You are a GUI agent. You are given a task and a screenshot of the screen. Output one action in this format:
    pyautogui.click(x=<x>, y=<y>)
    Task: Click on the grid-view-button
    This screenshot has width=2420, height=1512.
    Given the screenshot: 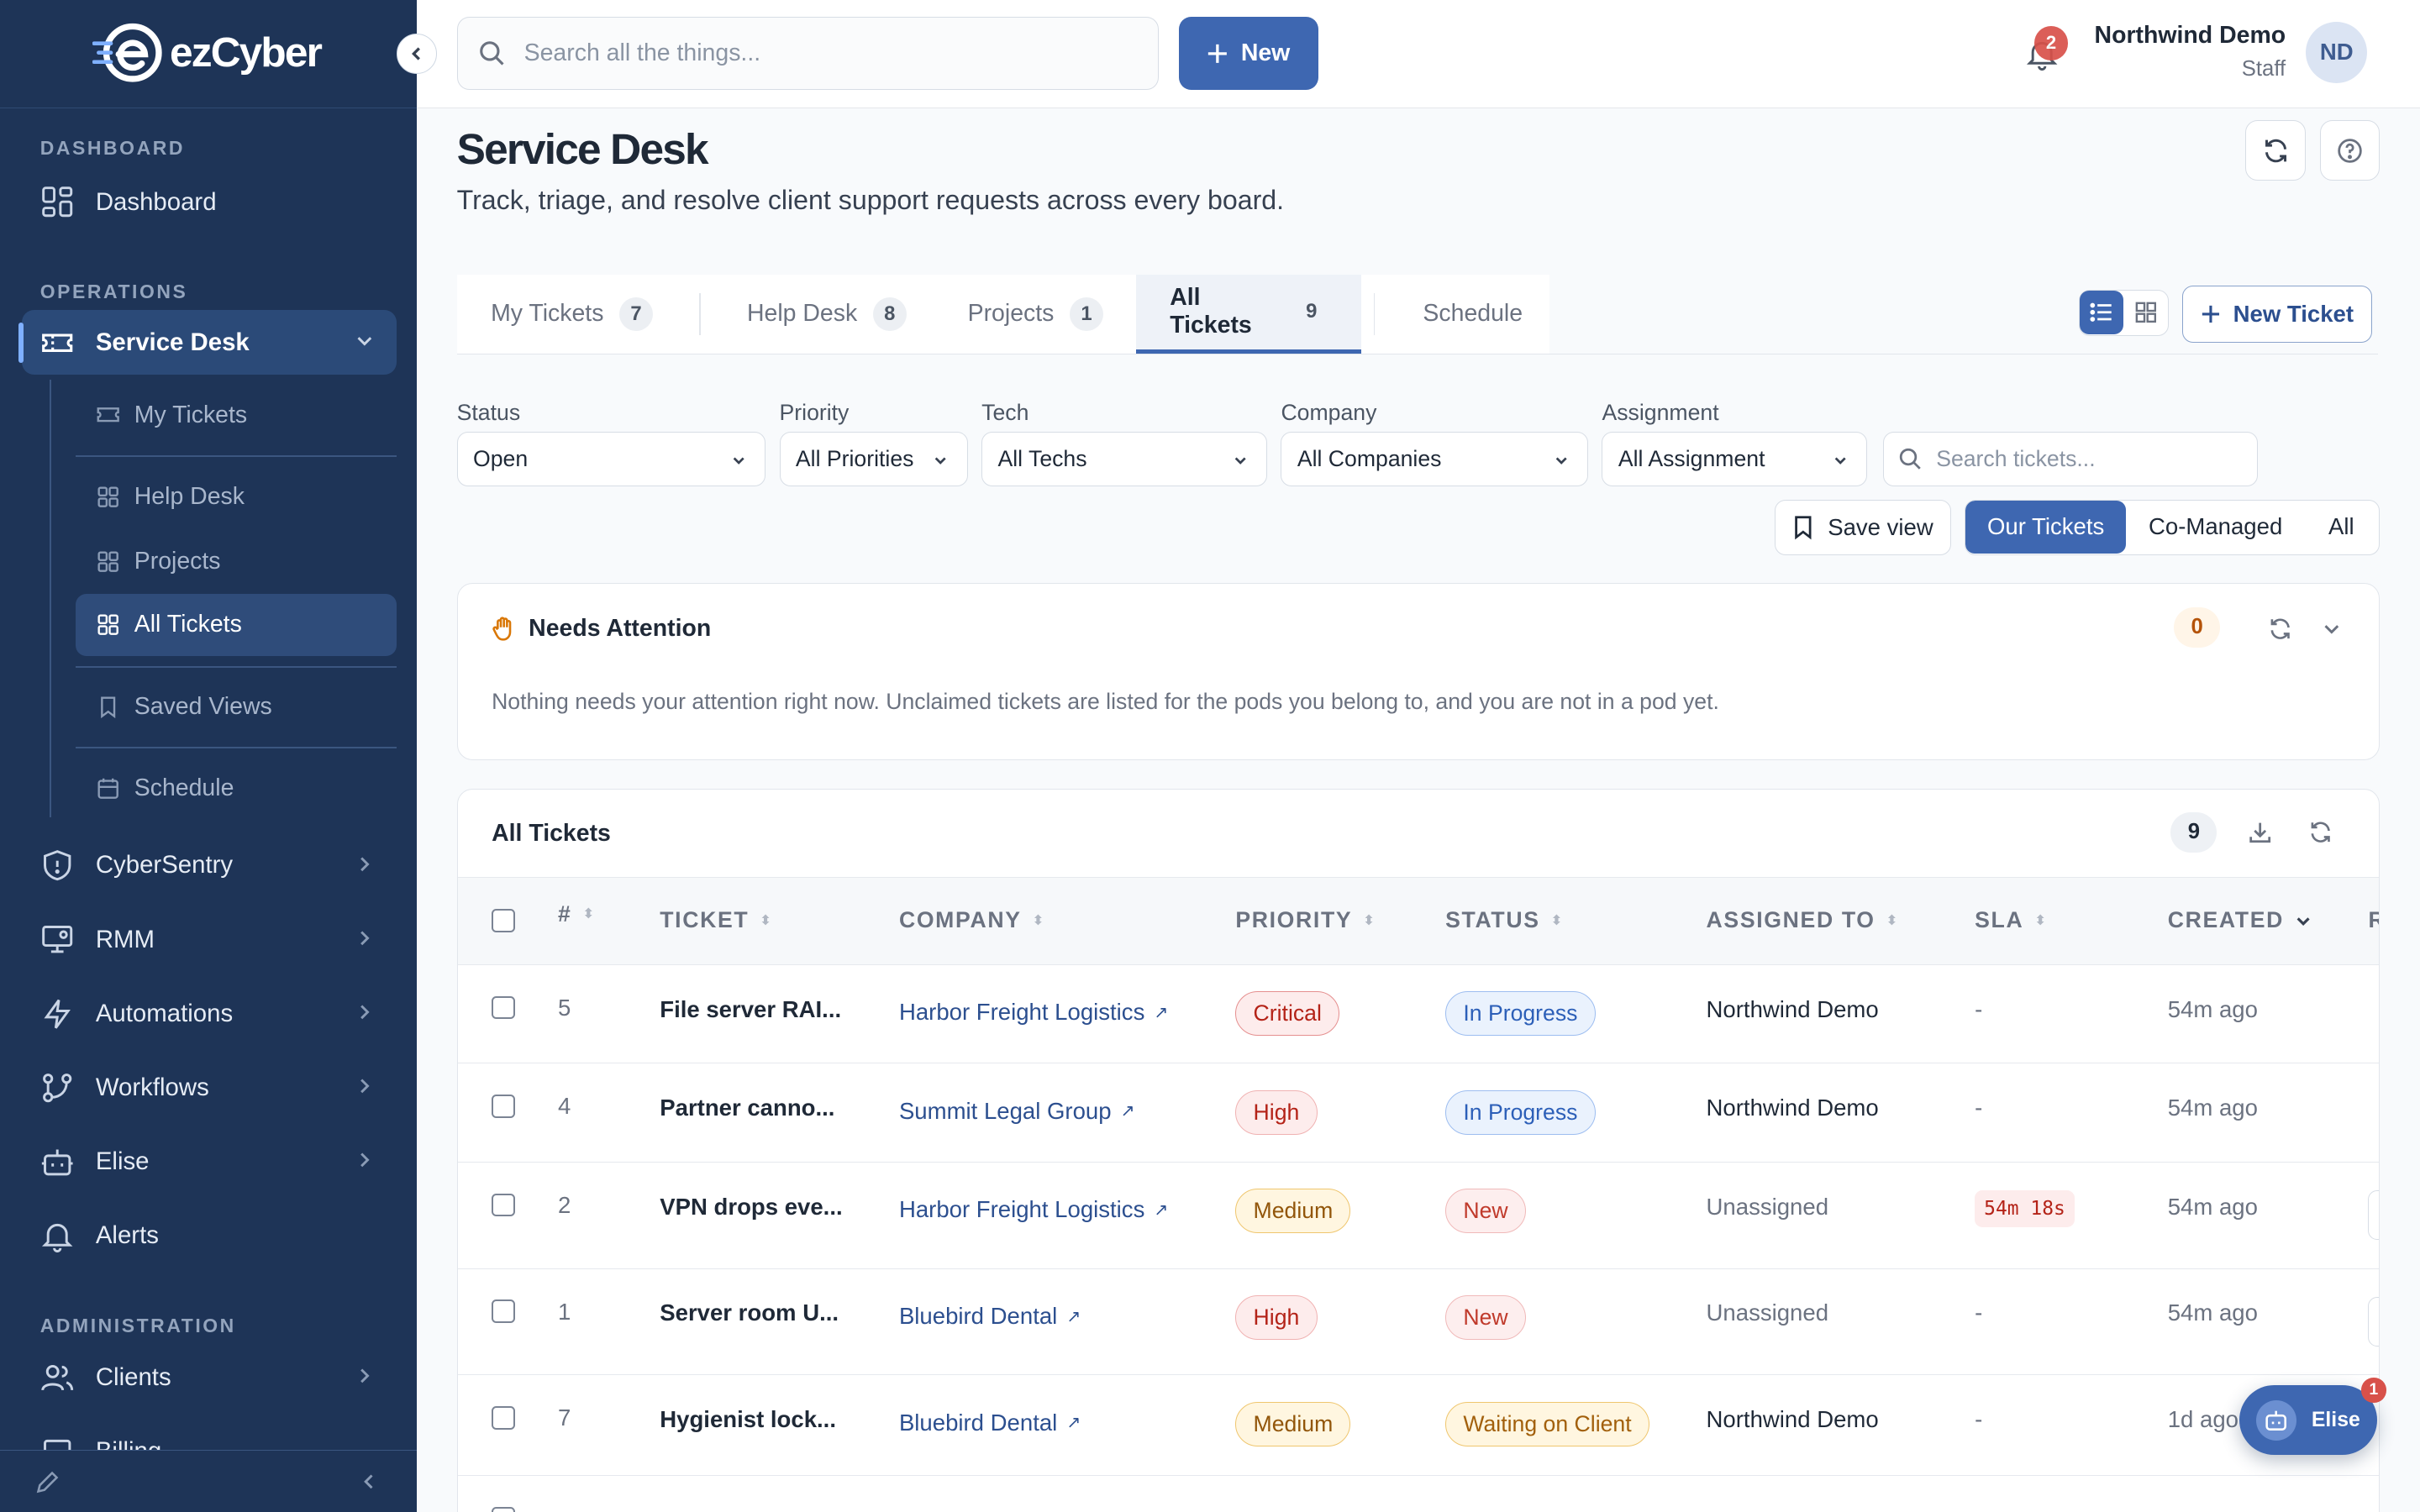 What is the action you would take?
    pyautogui.click(x=2145, y=312)
    